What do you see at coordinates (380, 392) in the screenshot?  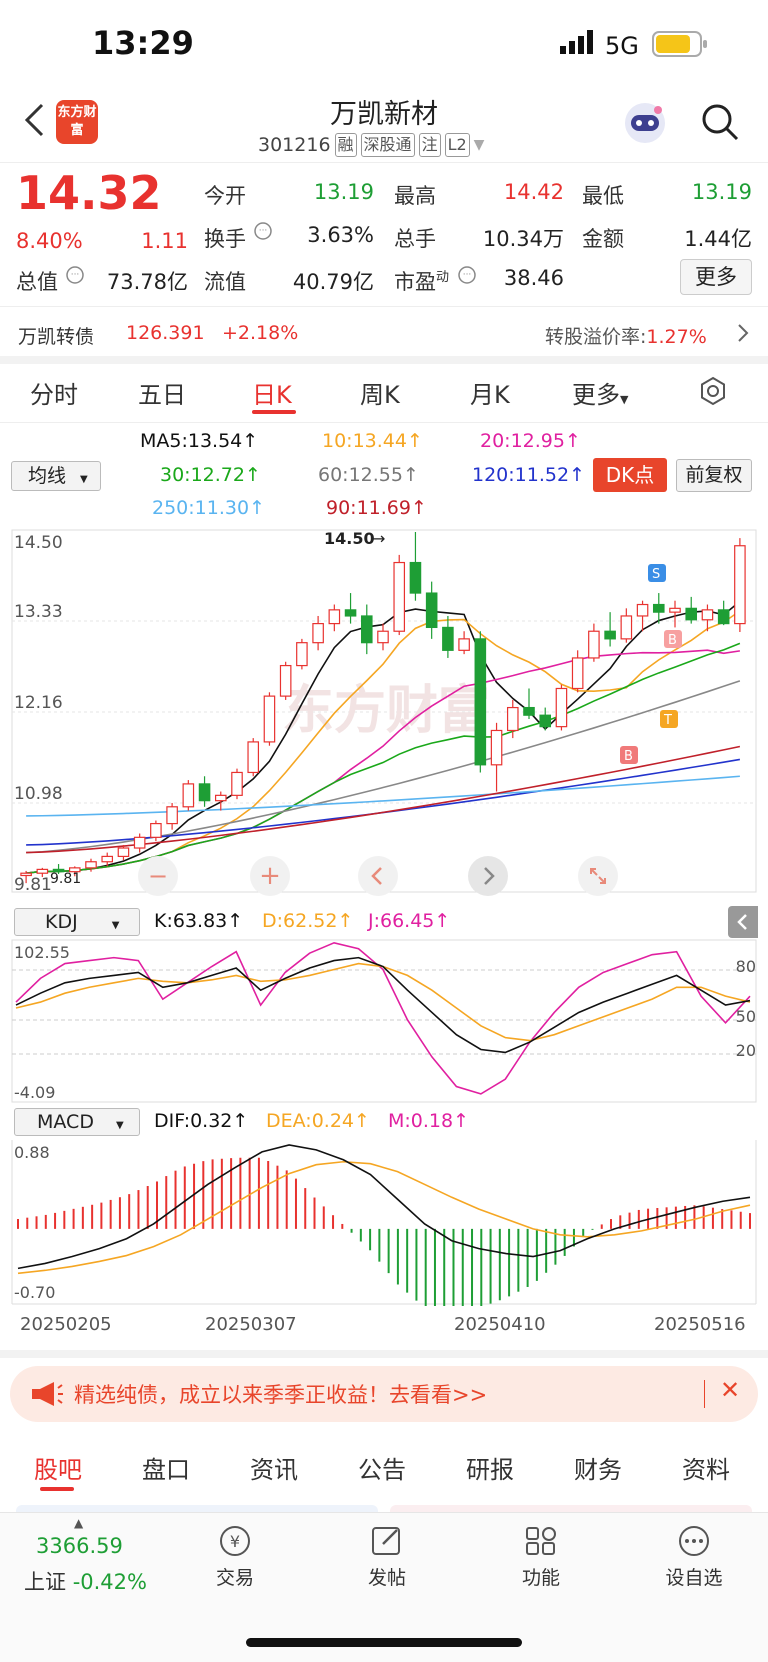 I see `tab-weekly-k: 周K` at bounding box center [380, 392].